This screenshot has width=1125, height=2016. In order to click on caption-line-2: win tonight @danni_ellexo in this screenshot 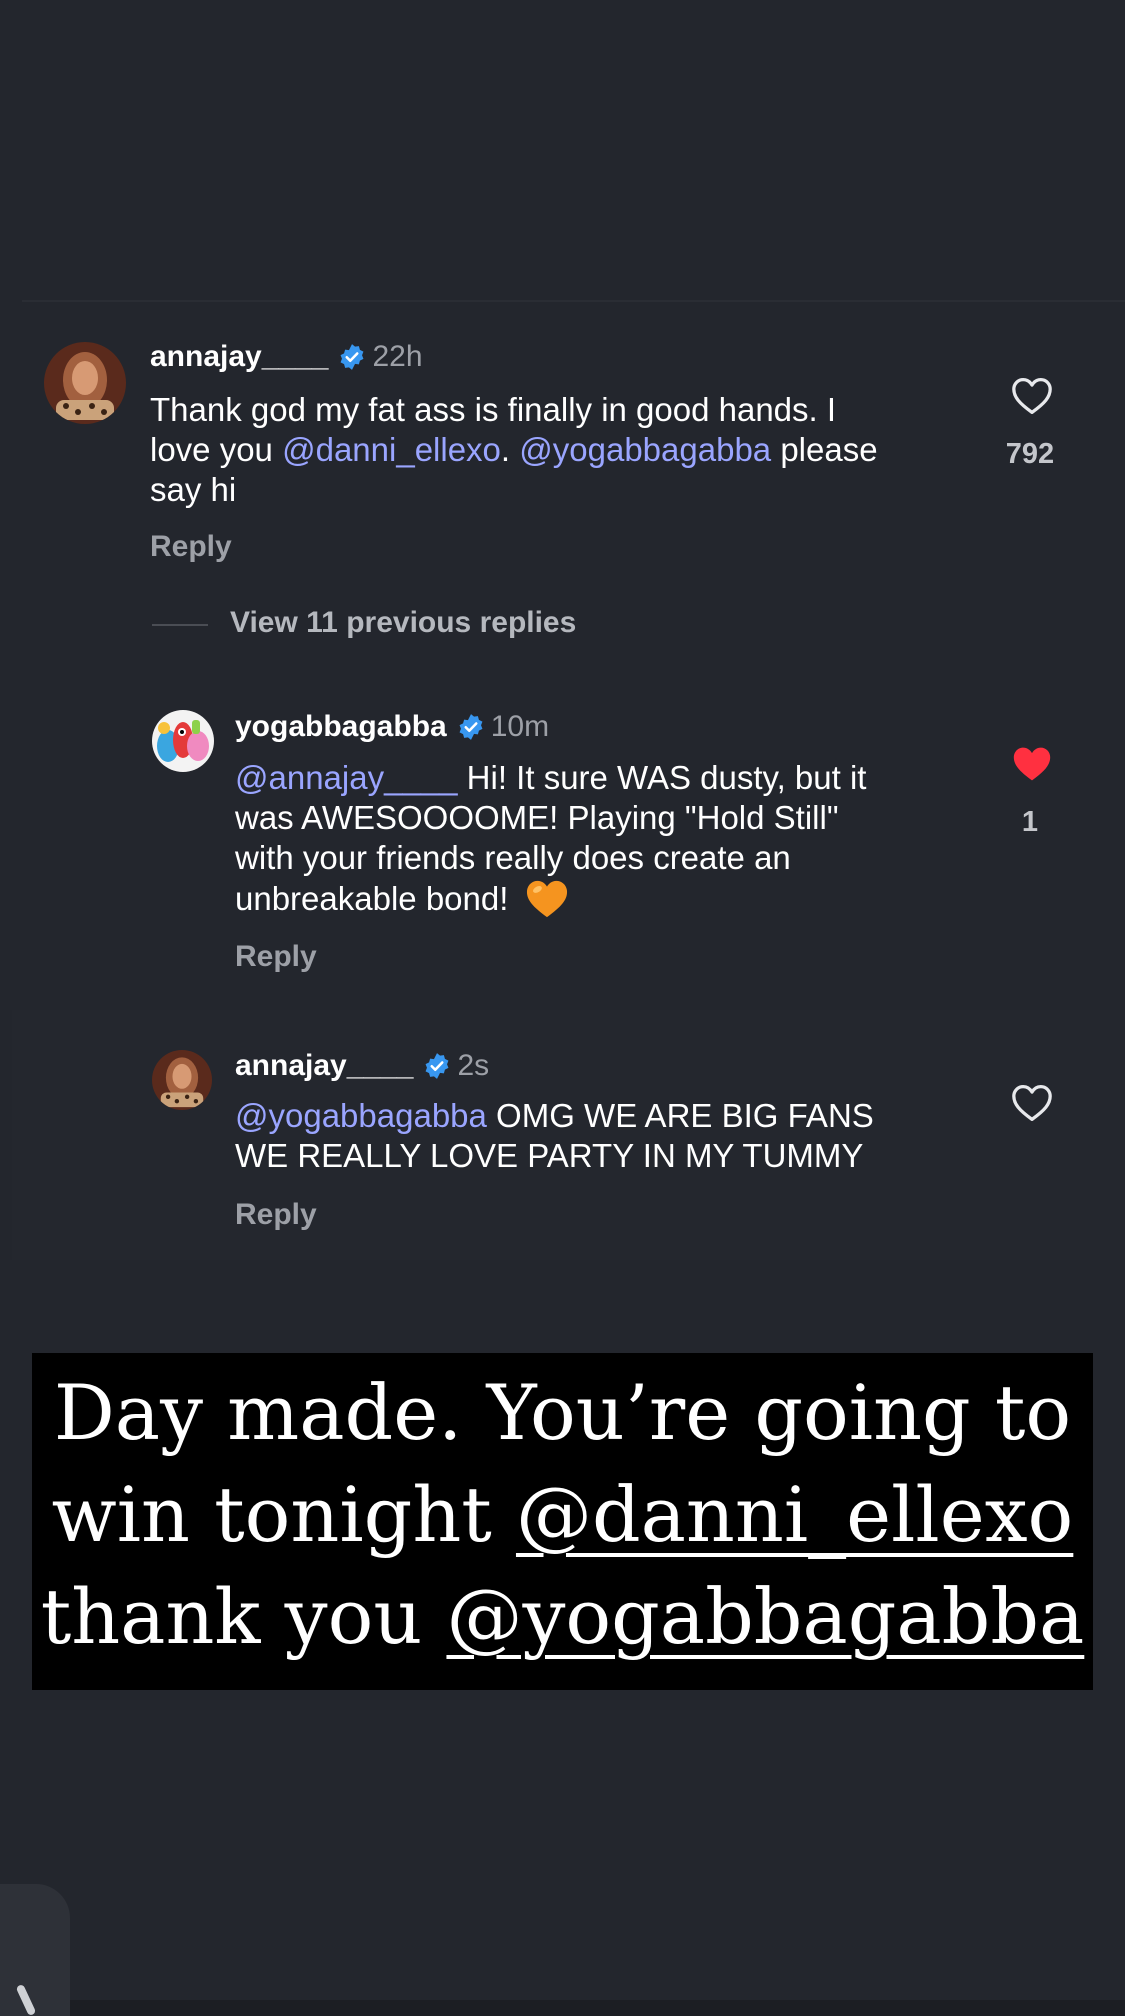, I will do `click(562, 1515)`.